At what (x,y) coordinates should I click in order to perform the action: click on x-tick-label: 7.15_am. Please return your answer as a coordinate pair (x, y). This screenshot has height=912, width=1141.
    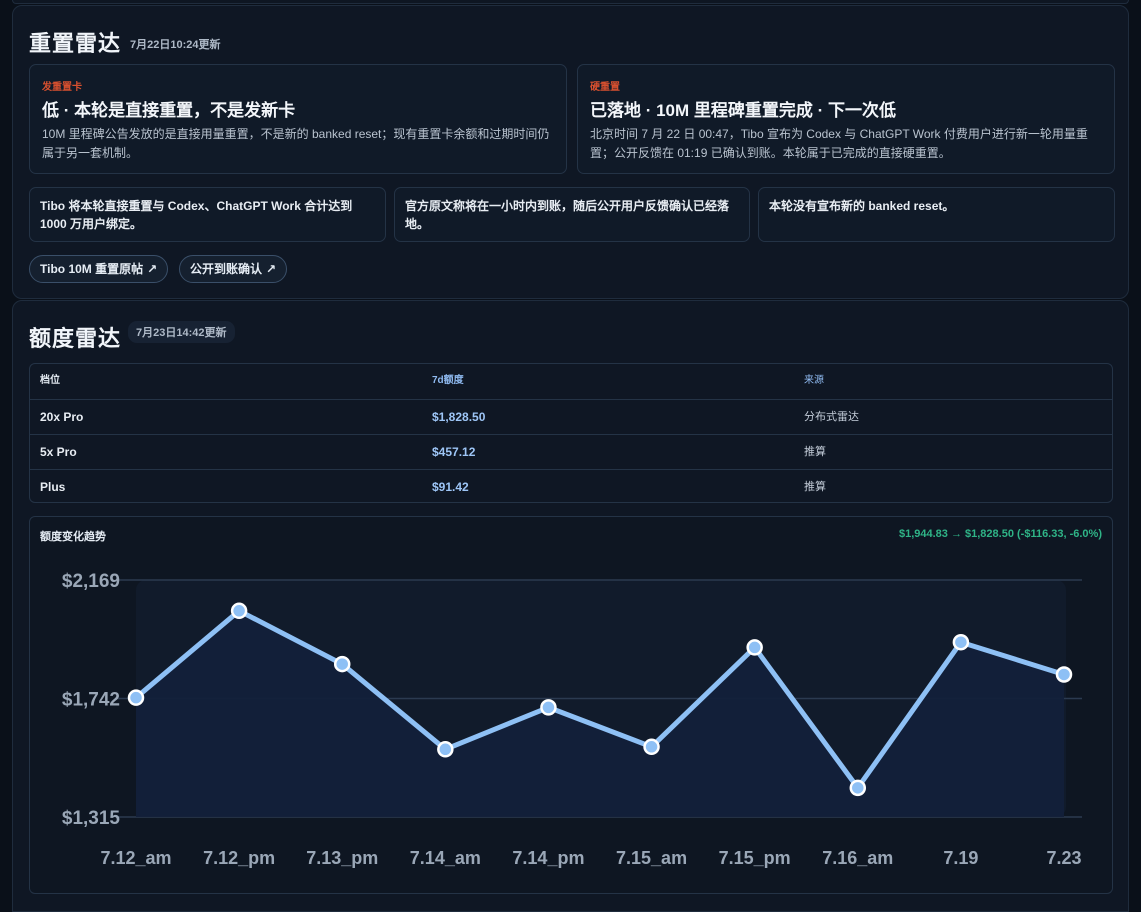
    Looking at the image, I should click on (651, 858).